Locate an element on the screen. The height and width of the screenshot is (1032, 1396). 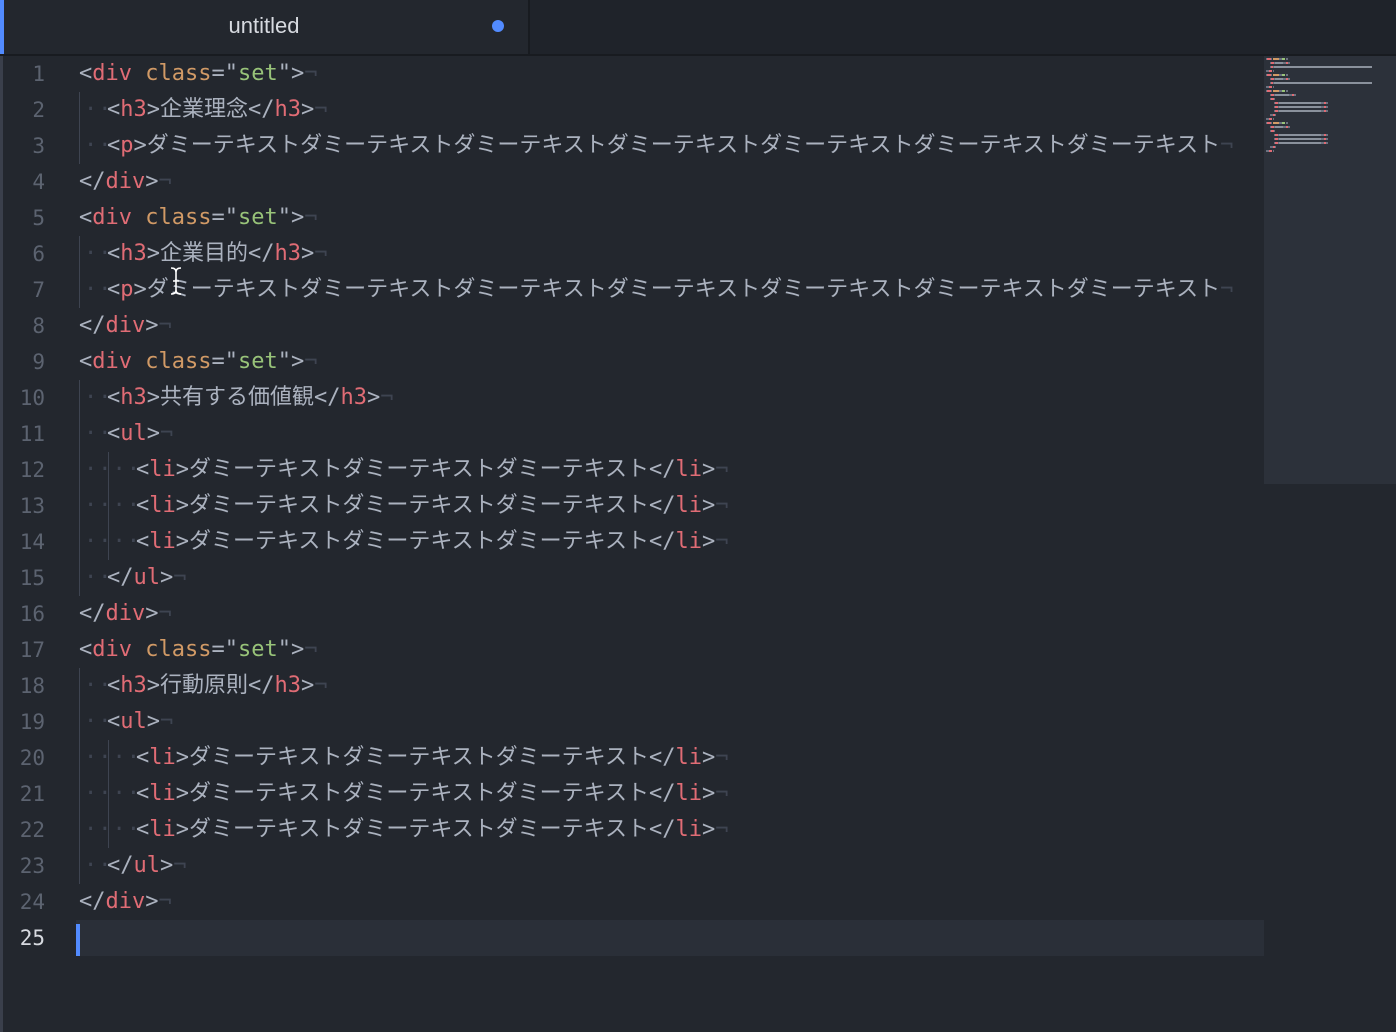
token-text: 企業理念 is located at coordinates (204, 109).